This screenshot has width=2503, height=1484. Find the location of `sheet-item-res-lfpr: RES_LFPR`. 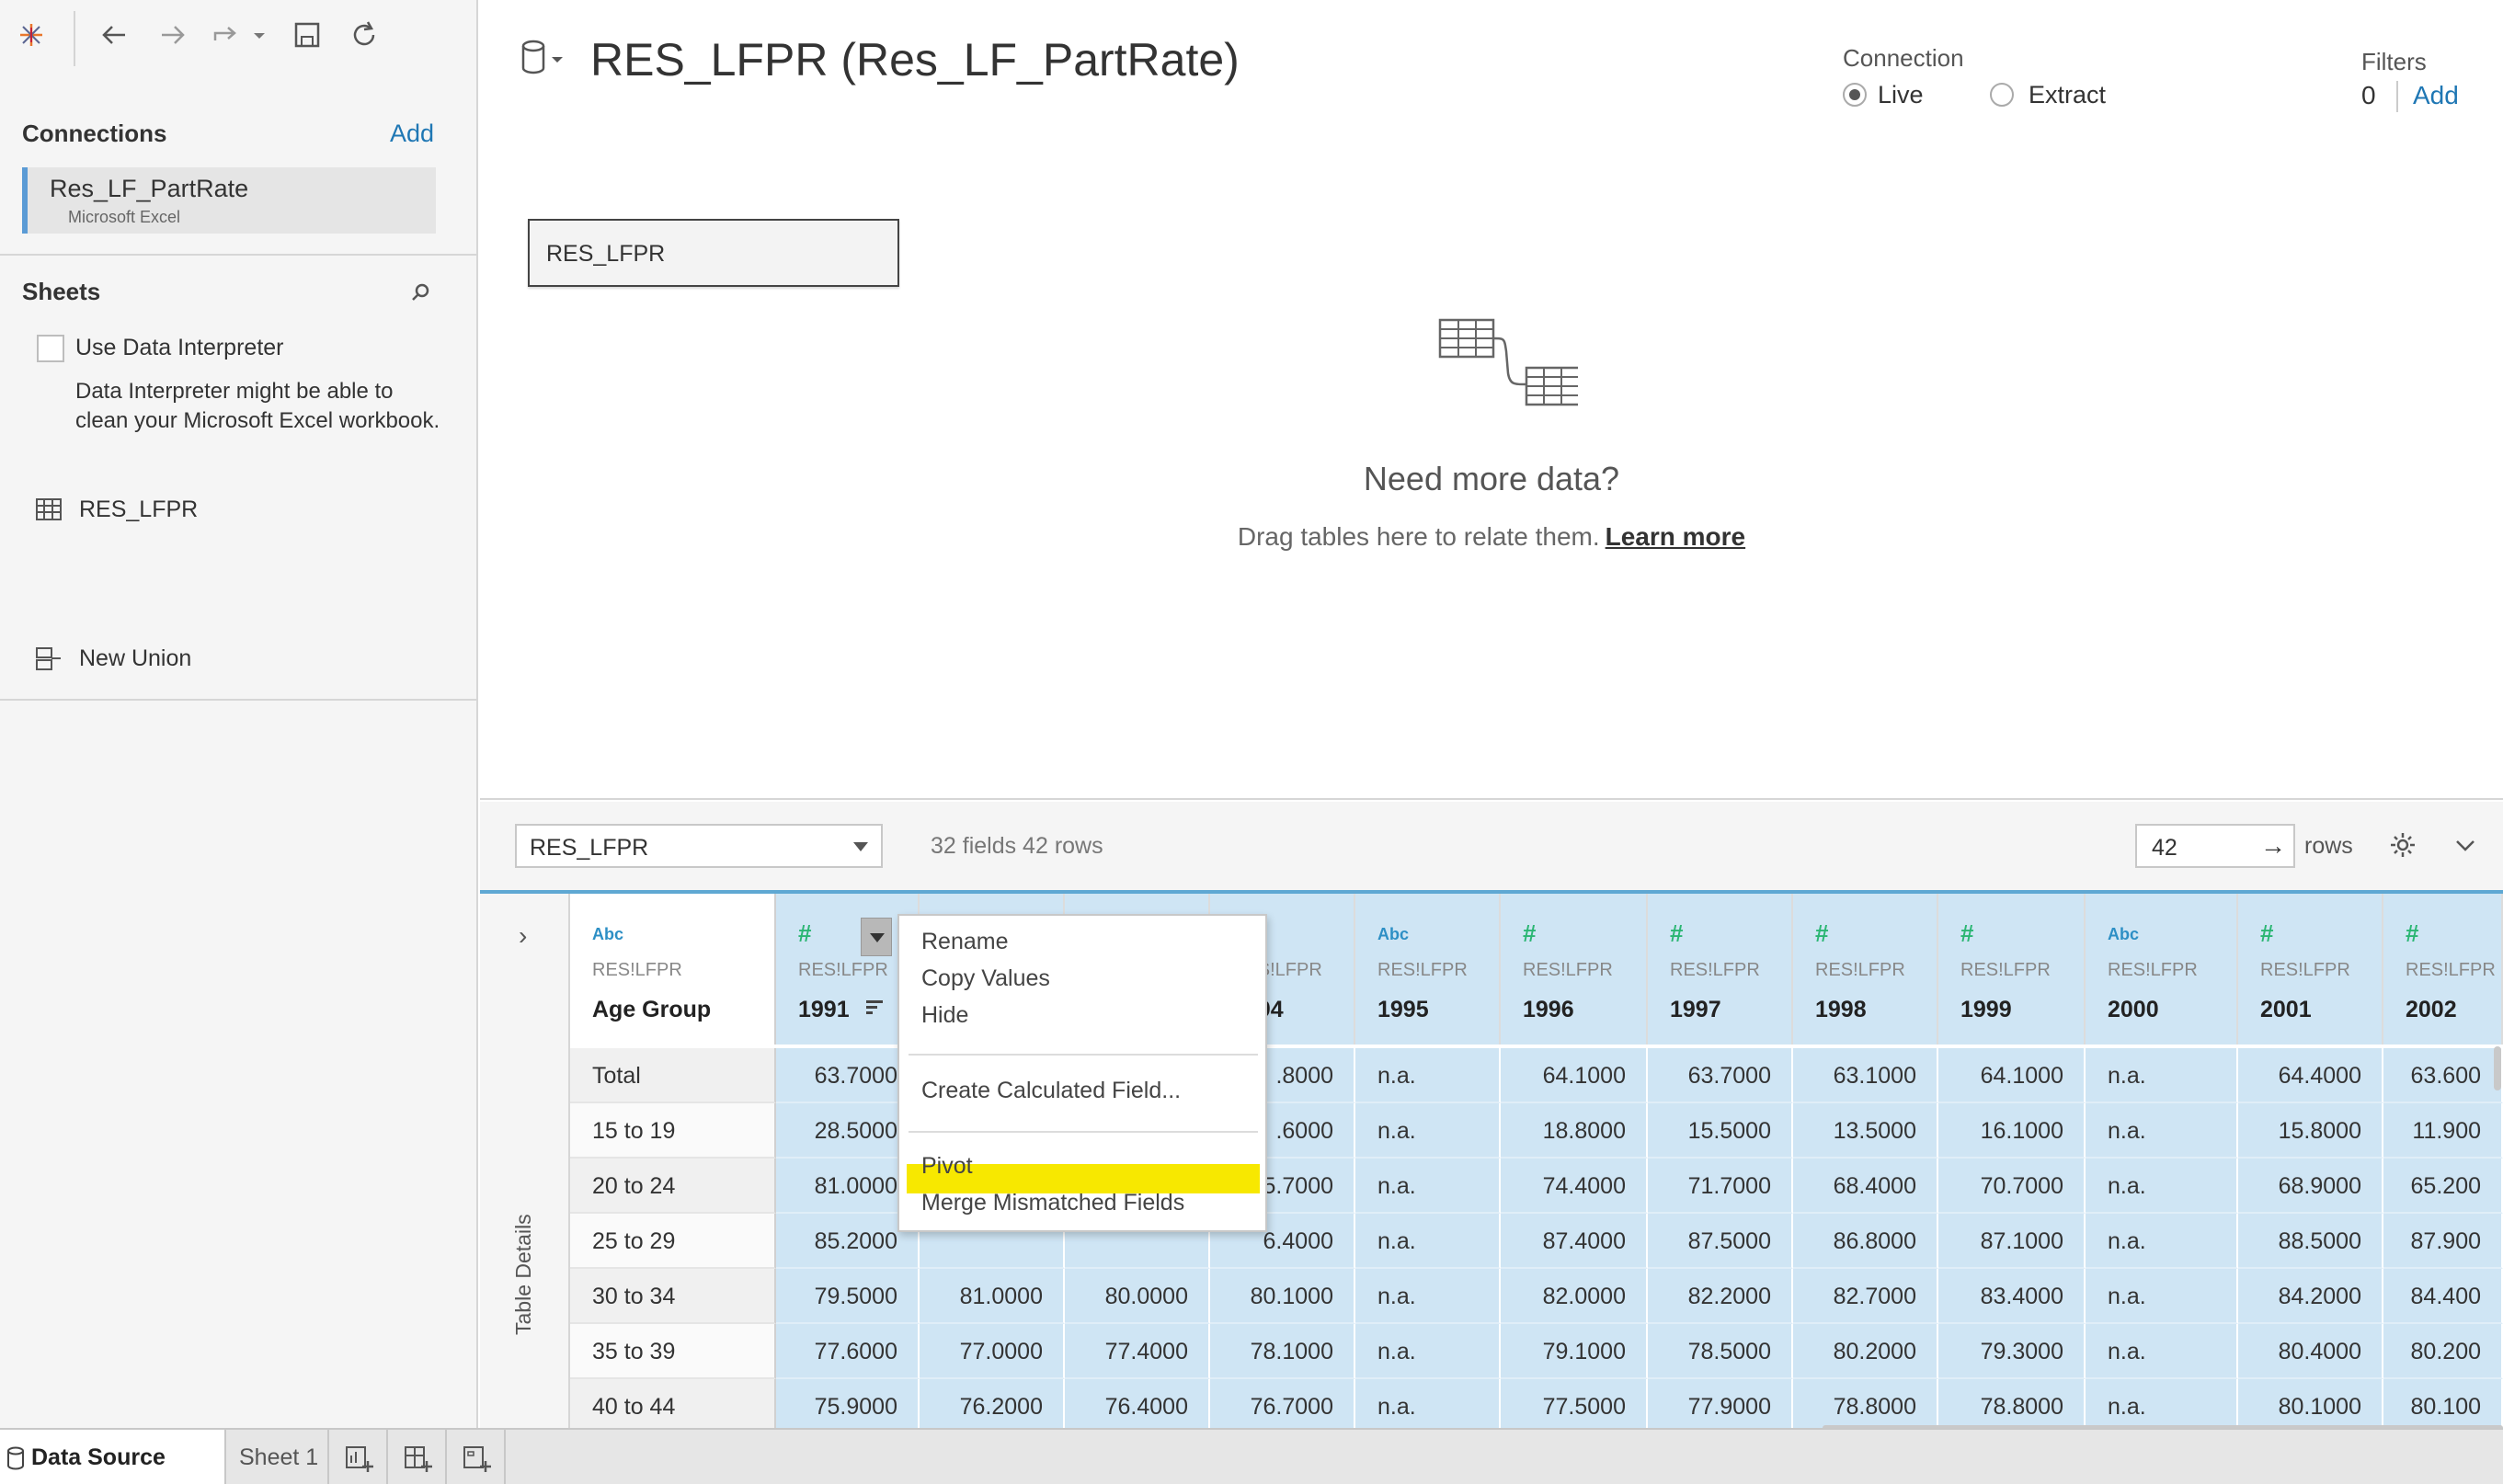

sheet-item-res-lfpr: RES_LFPR is located at coordinates (116, 510).